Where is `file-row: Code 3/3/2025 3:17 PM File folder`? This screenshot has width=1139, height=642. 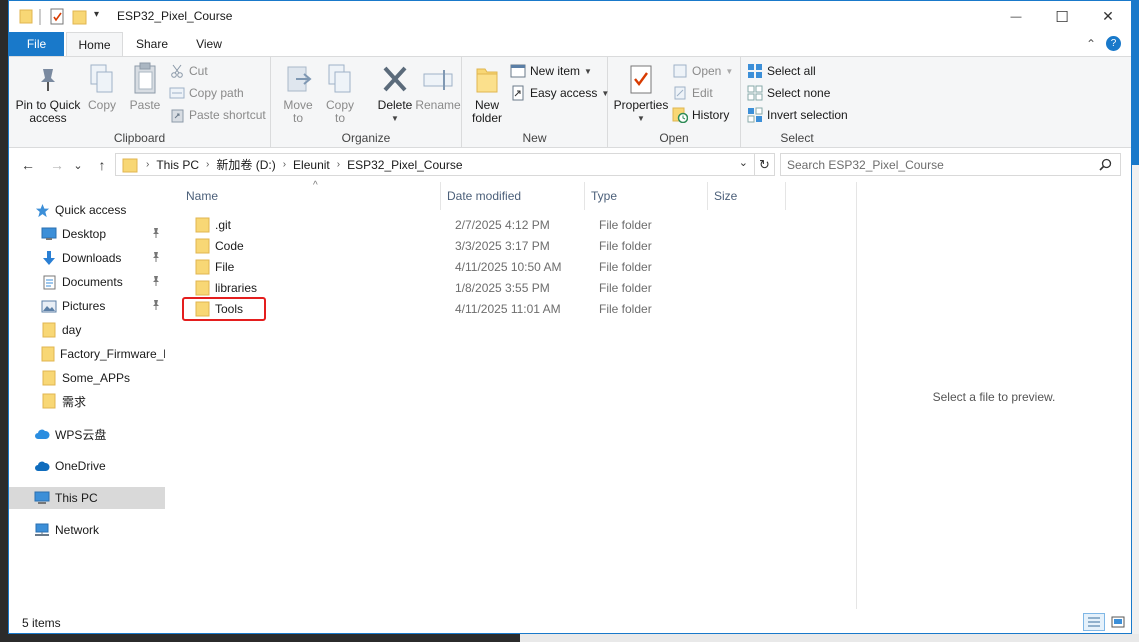
file-row: Code 3/3/2025 3:17 PM File folder is located at coordinates (513, 245).